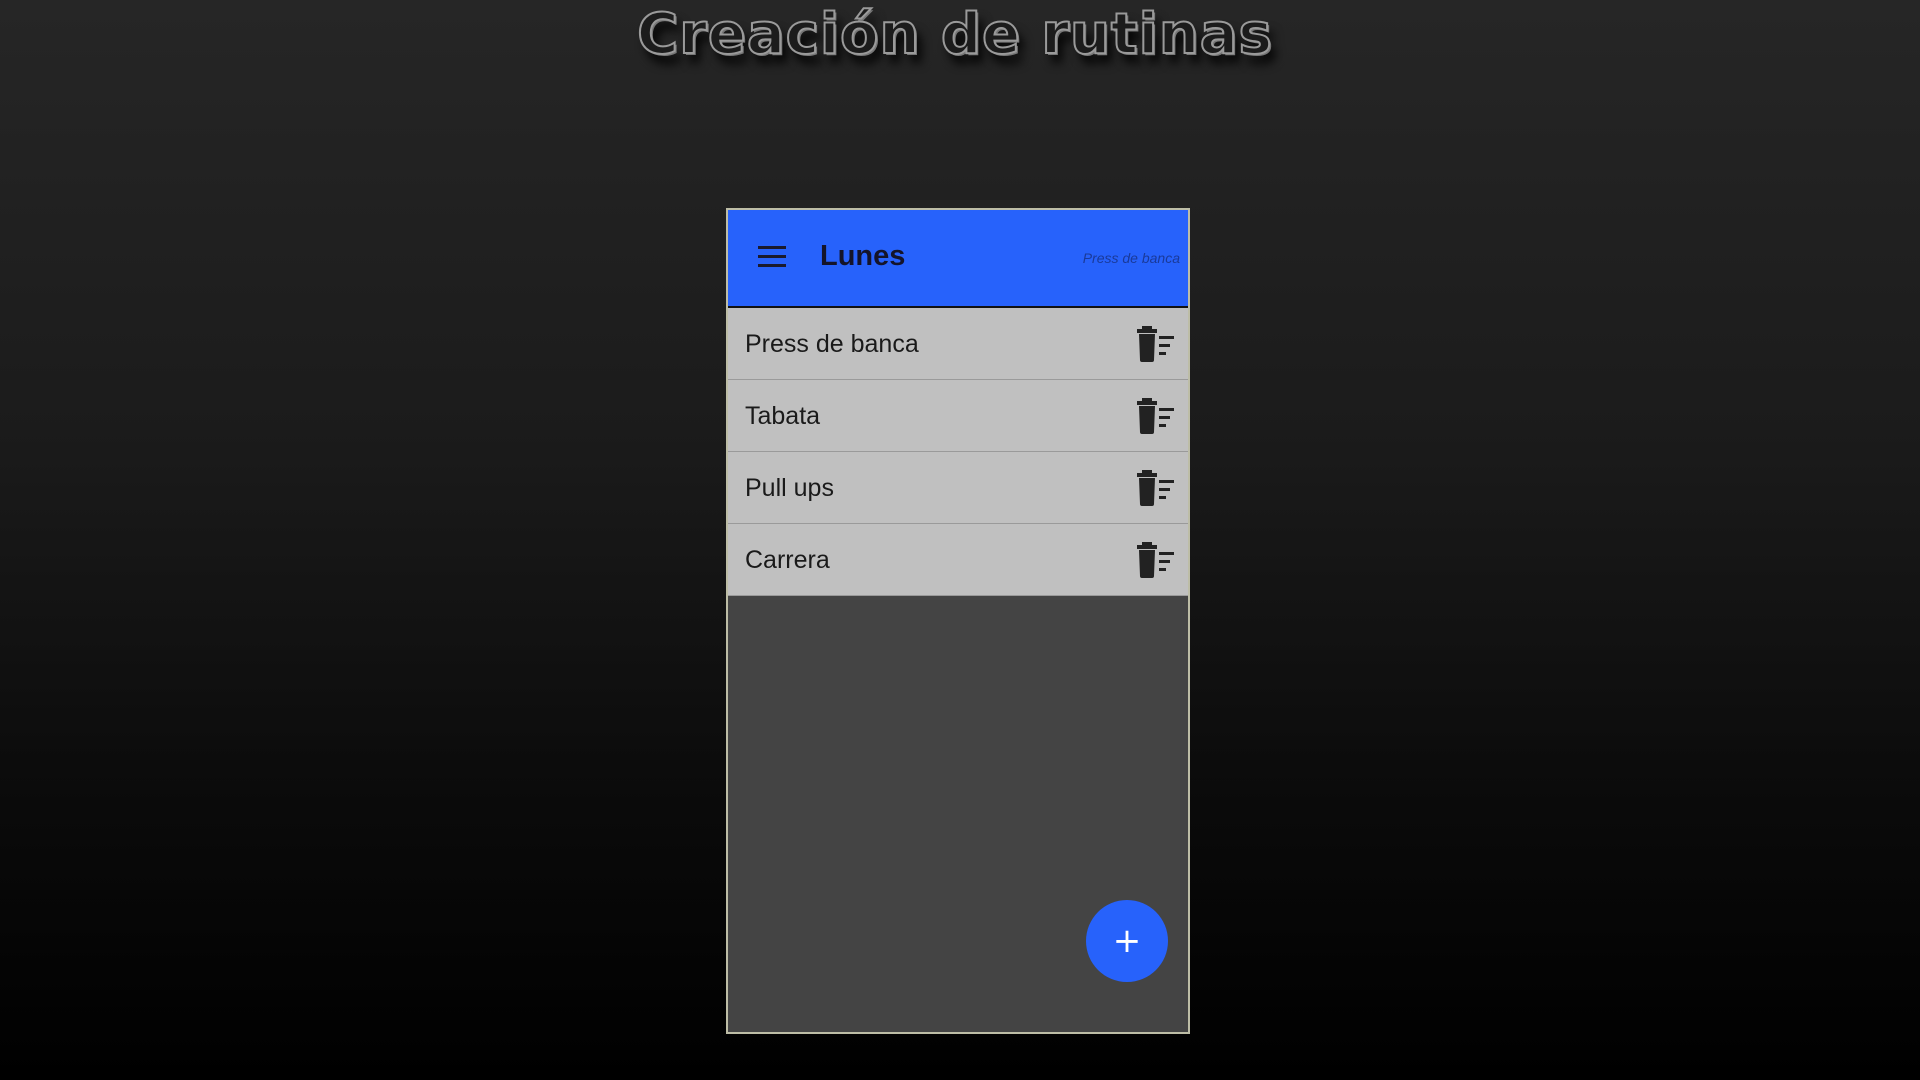 This screenshot has width=1920, height=1080. I want to click on app-title: Lunes, so click(863, 256).